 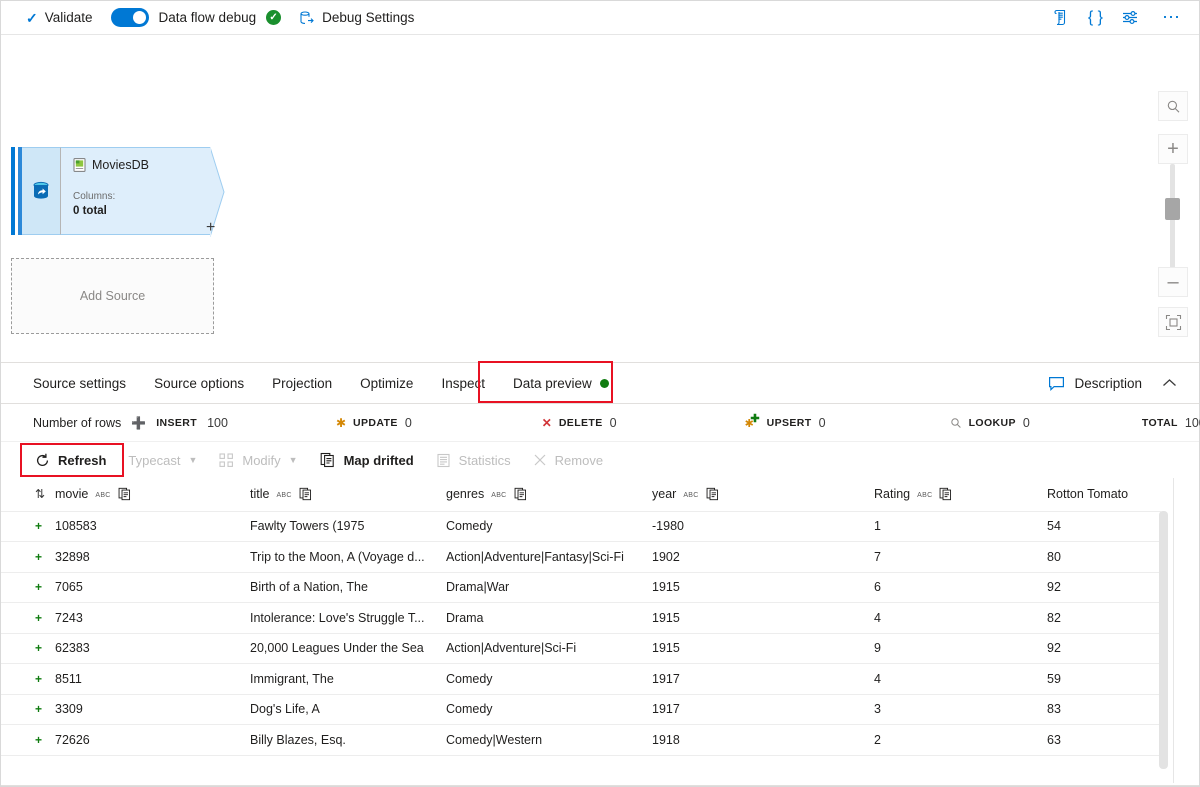 I want to click on panel-tab-bar-right: Description, so click(x=1123, y=383).